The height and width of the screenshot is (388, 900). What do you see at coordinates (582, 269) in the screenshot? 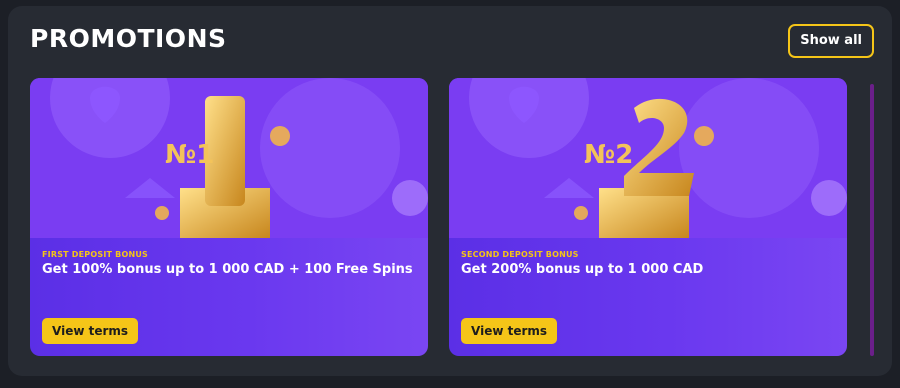
I see `promotion-headline-2: Get 200% bonus up to 1 000 CAD` at bounding box center [582, 269].